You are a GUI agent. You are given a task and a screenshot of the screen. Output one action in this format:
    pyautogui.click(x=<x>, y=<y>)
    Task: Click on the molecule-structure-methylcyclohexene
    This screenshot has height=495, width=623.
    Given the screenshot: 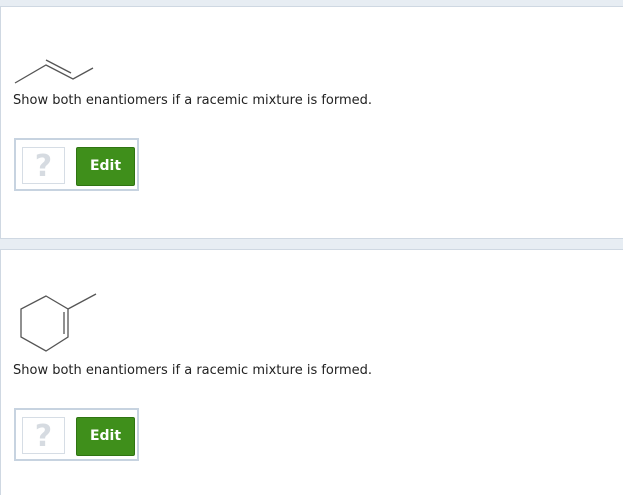 What is the action you would take?
    pyautogui.click(x=58, y=322)
    